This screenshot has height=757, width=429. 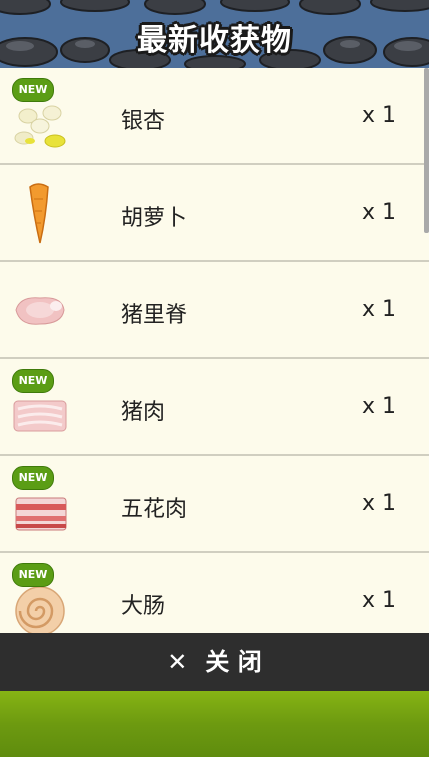 What do you see at coordinates (426, 150) in the screenshot?
I see `scrollbar` at bounding box center [426, 150].